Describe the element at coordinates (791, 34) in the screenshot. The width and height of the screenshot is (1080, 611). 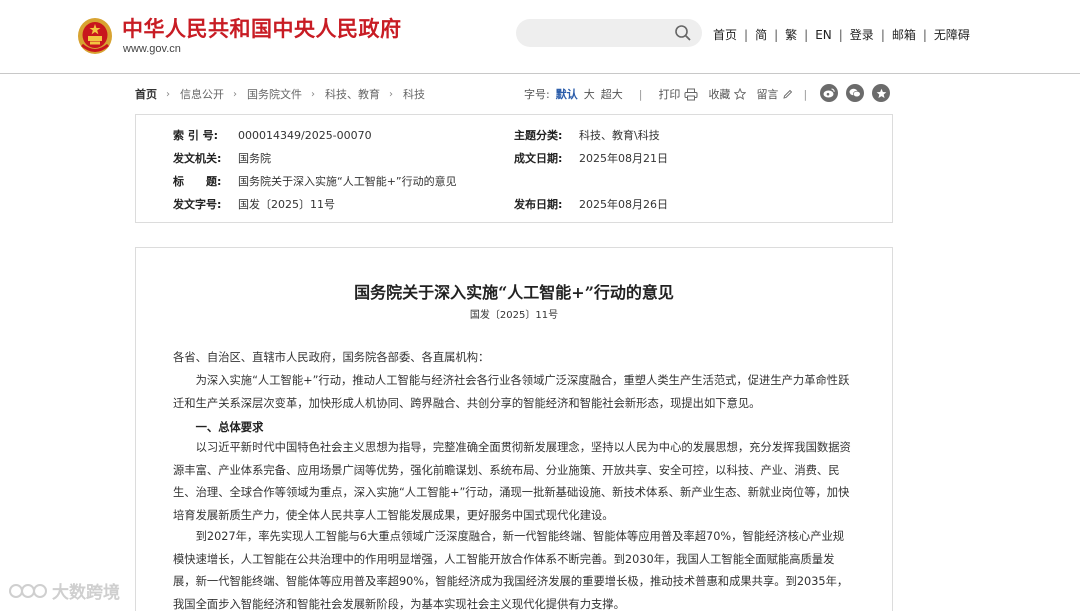
I see `nav-traditional-link: 繁` at that location.